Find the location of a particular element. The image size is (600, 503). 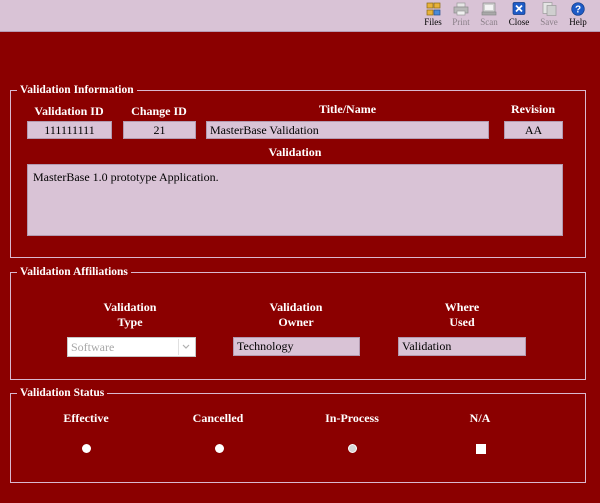

na-checkbox is located at coordinates (481, 449).